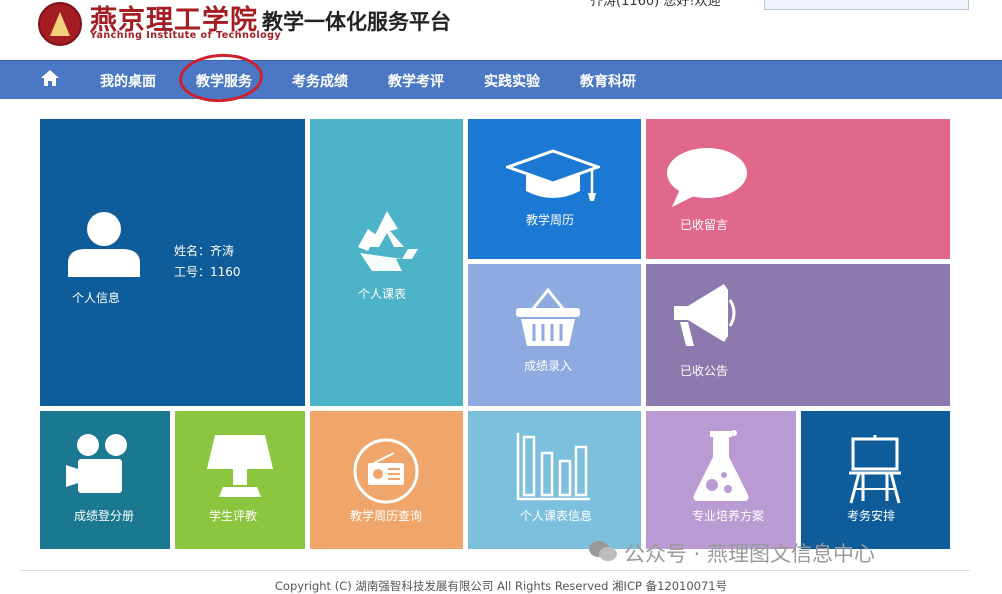 Image resolution: width=1002 pixels, height=594 pixels. I want to click on tile-label: 教学周历, so click(550, 220).